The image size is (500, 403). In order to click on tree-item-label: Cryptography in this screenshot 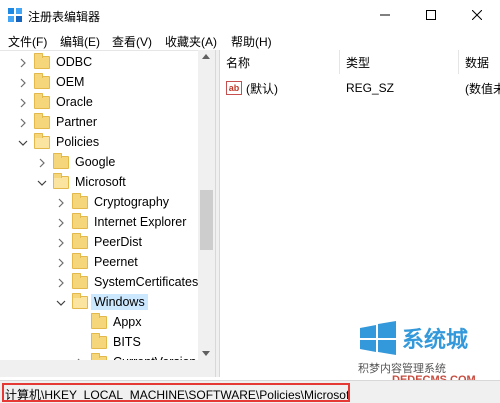, I will do `click(132, 202)`.